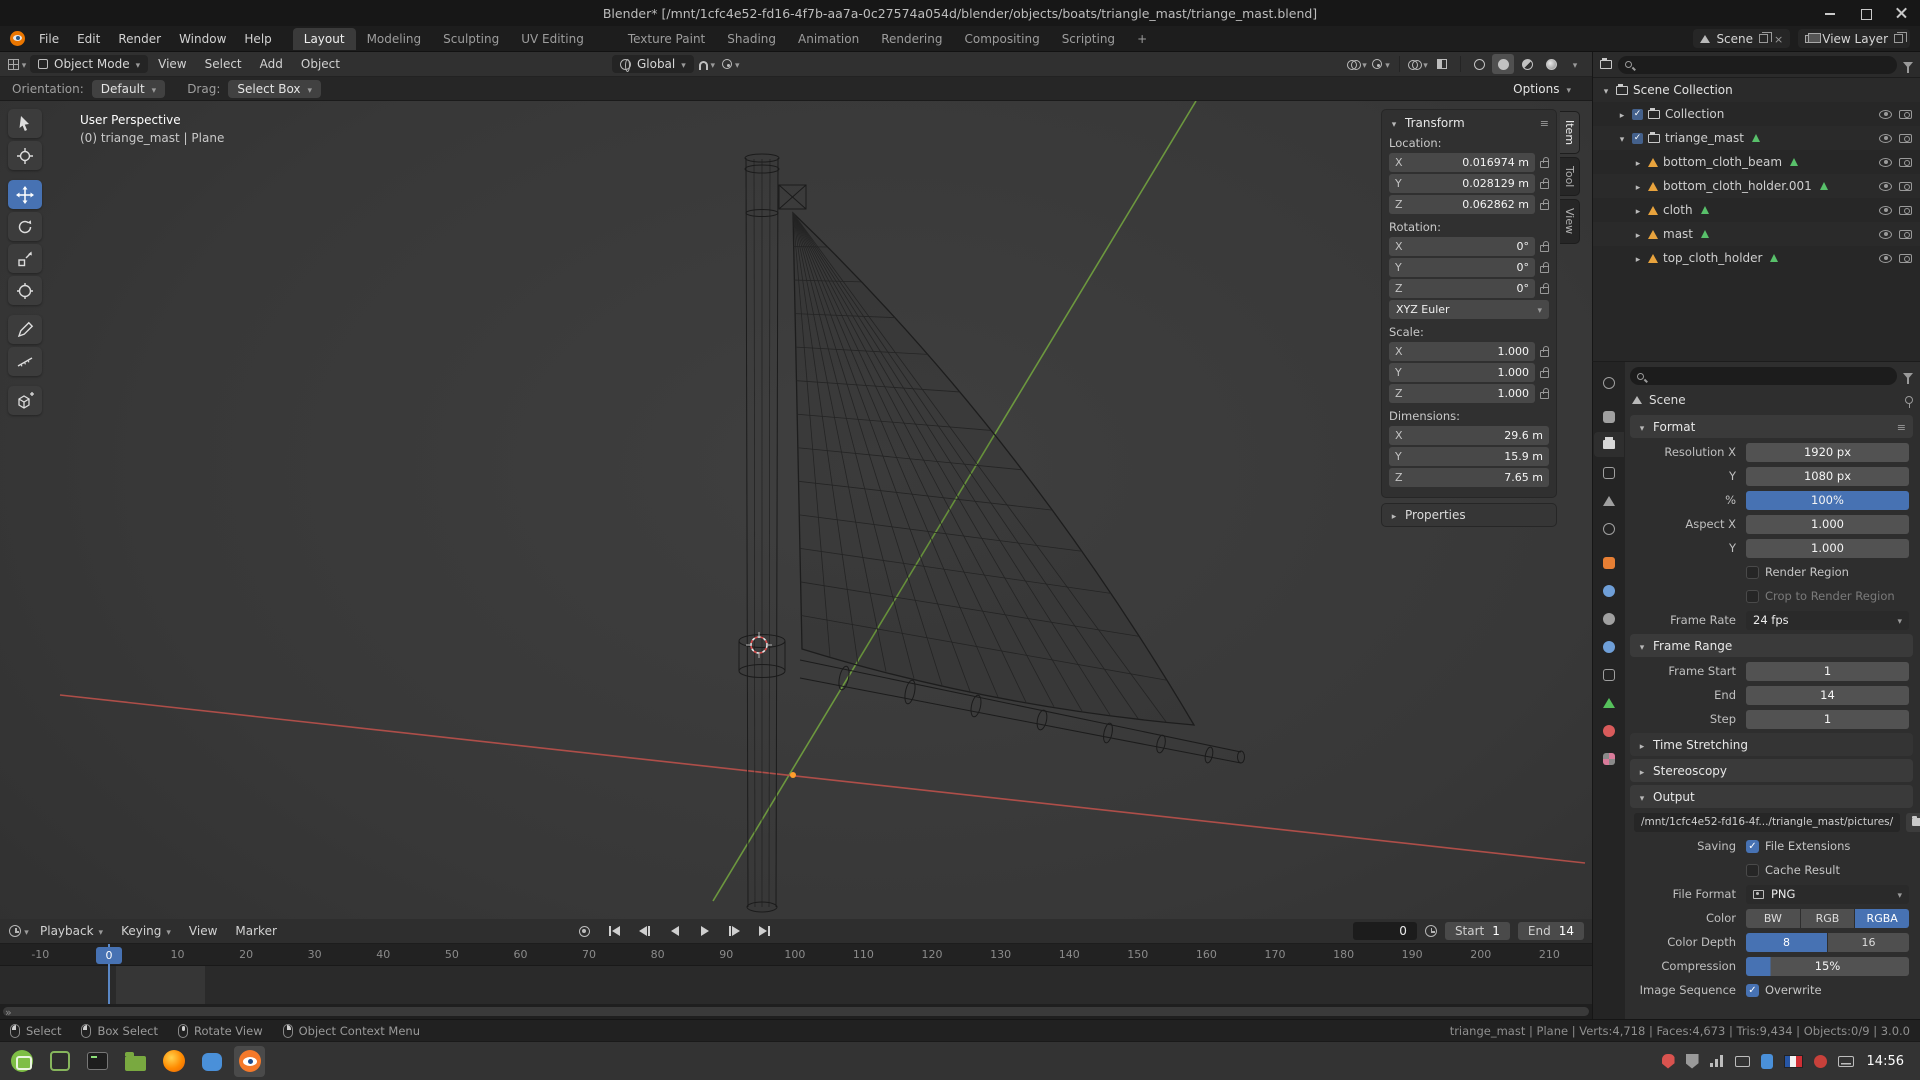 The width and height of the screenshot is (1920, 1080). Describe the element at coordinates (1771, 744) in the screenshot. I see `time-stretching-section-header: Time Stretching` at that location.